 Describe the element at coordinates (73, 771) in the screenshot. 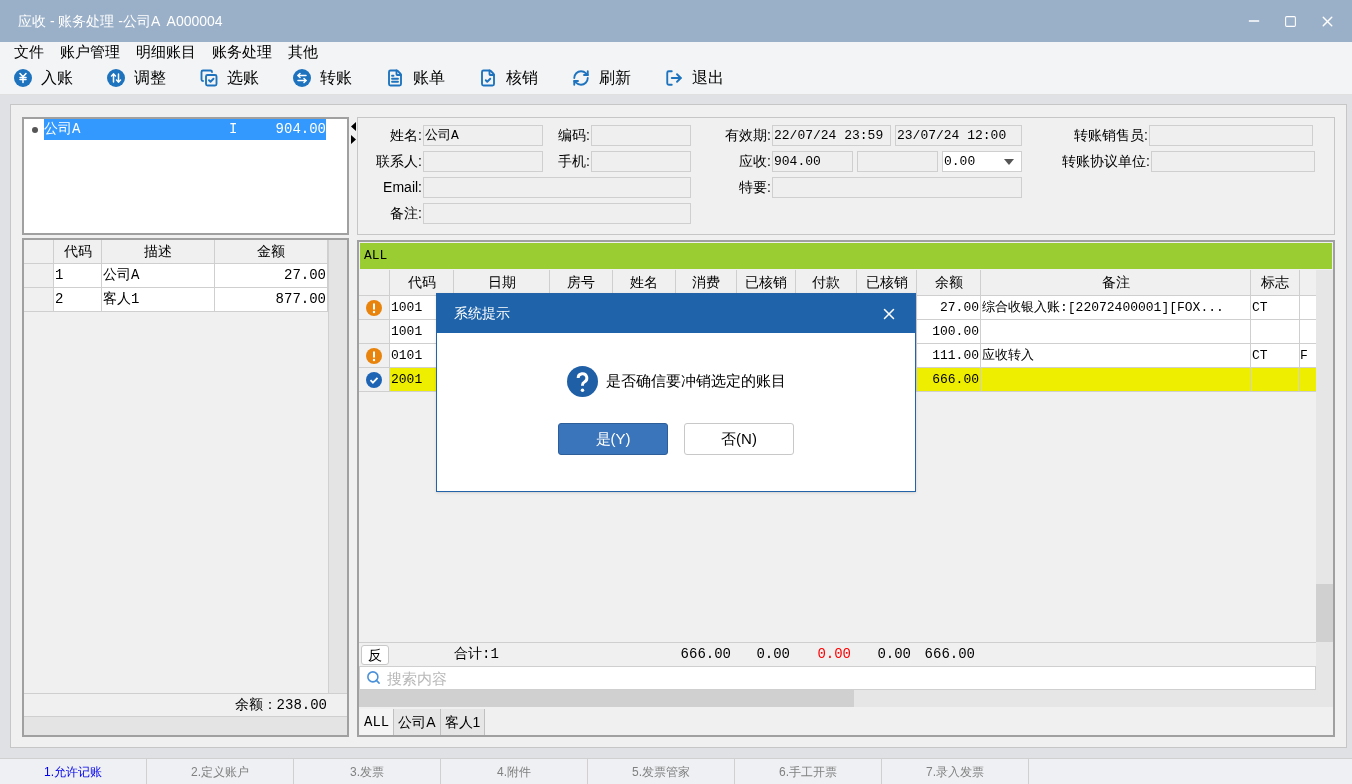

I see `footer-tab: 1.允许记账` at that location.